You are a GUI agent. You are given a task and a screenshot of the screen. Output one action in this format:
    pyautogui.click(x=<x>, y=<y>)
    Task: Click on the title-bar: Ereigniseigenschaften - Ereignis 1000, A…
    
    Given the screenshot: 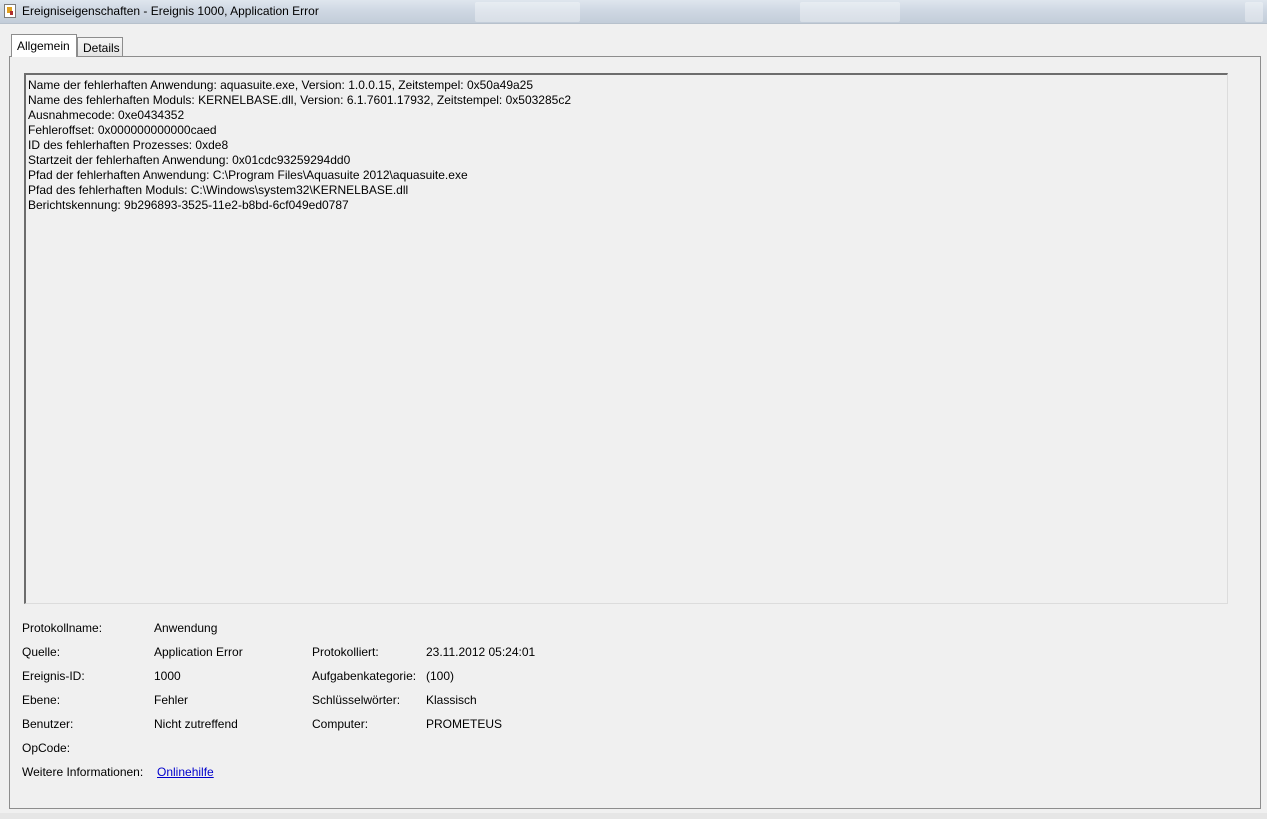 What is the action you would take?
    pyautogui.click(x=633, y=12)
    